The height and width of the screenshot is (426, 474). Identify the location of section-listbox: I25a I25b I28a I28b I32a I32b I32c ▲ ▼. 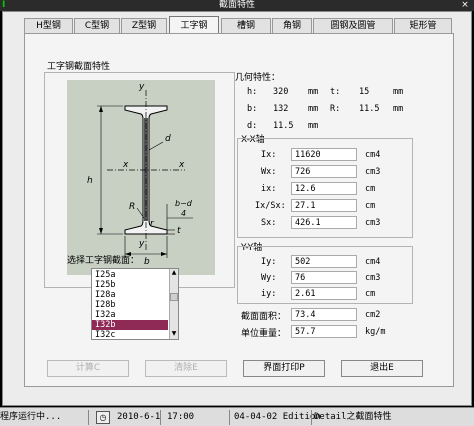
(135, 304).